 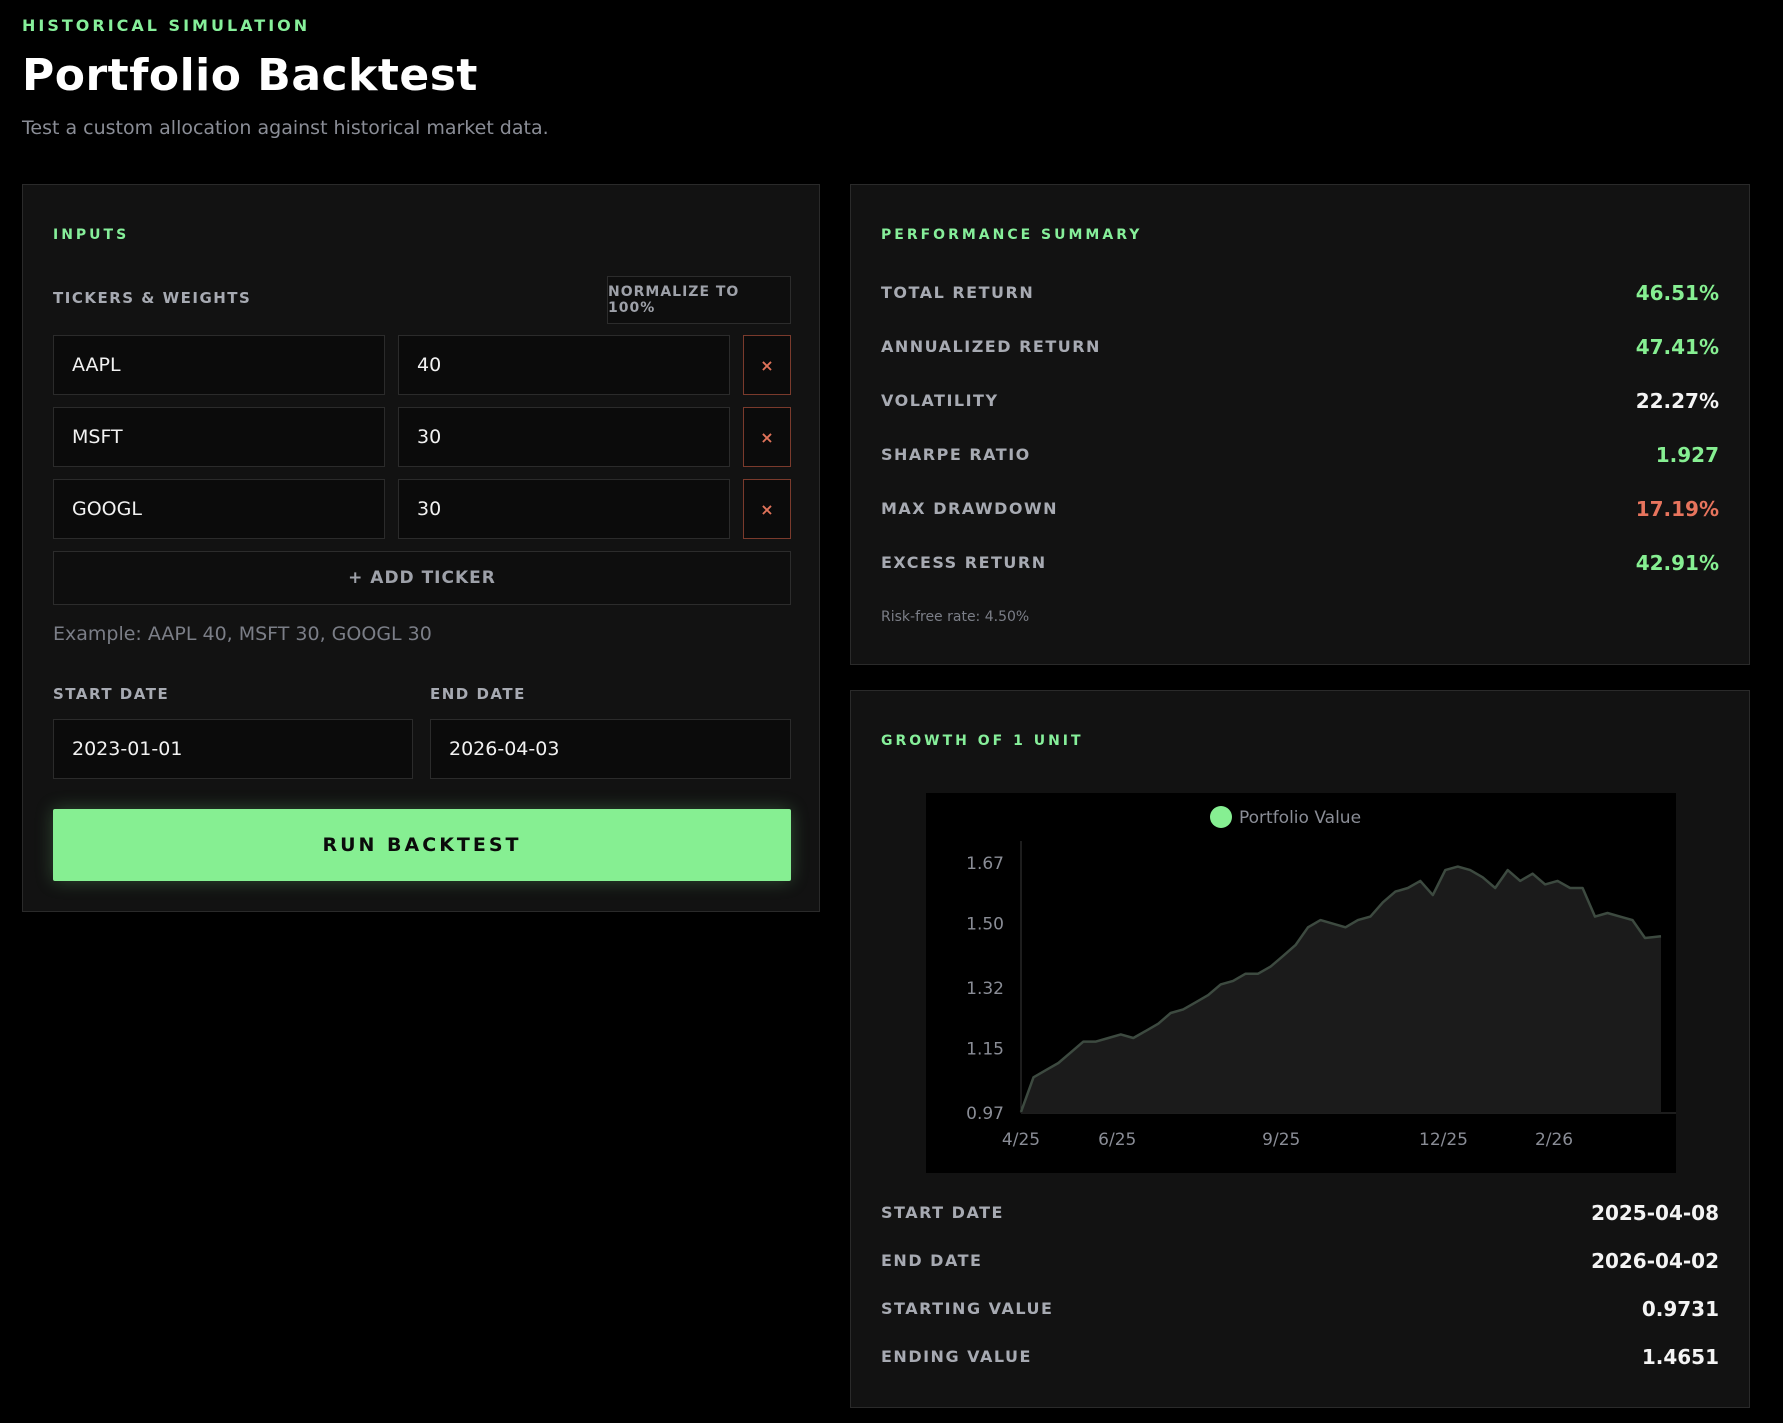 What do you see at coordinates (1687, 455) in the screenshot?
I see `metric-value: 1.927` at bounding box center [1687, 455].